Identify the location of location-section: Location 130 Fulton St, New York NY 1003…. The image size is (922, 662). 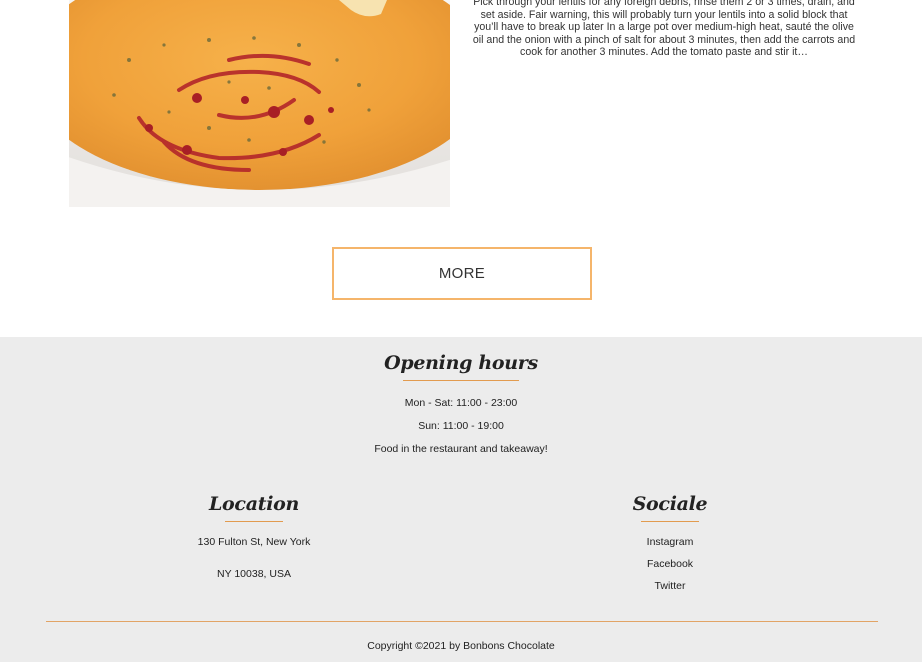
(254, 535).